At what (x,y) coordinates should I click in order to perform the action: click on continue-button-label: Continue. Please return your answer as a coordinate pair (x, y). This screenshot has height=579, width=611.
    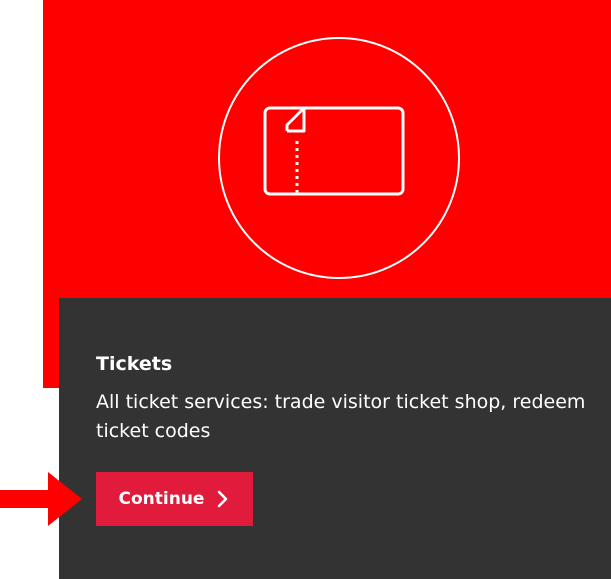
    Looking at the image, I should click on (161, 498).